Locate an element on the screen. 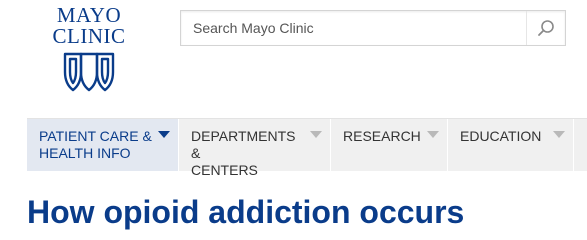 This screenshot has height=240, width=587. mayo-clinic-logo: MAYO CLINIC is located at coordinates (89, 50).